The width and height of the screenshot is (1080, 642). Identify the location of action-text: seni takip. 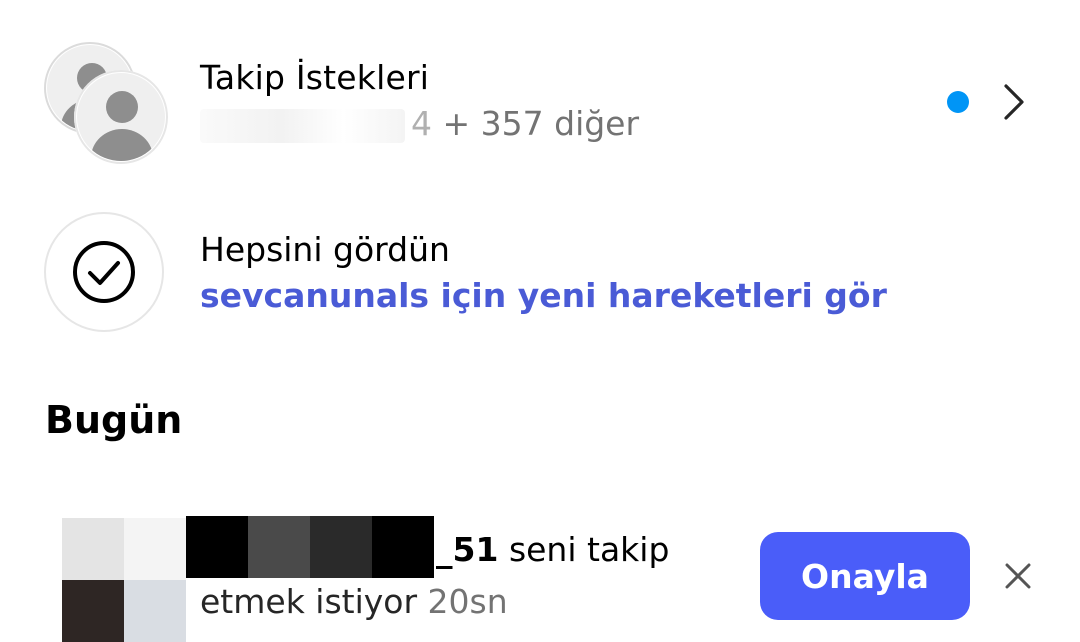
(589, 549).